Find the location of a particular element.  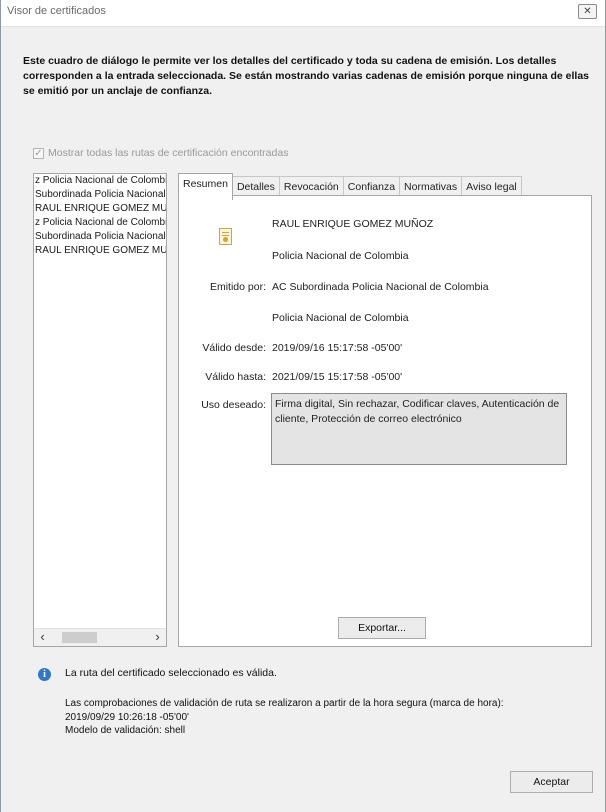

title-bar: Visor de certificados ✕ is located at coordinates (303, 13).